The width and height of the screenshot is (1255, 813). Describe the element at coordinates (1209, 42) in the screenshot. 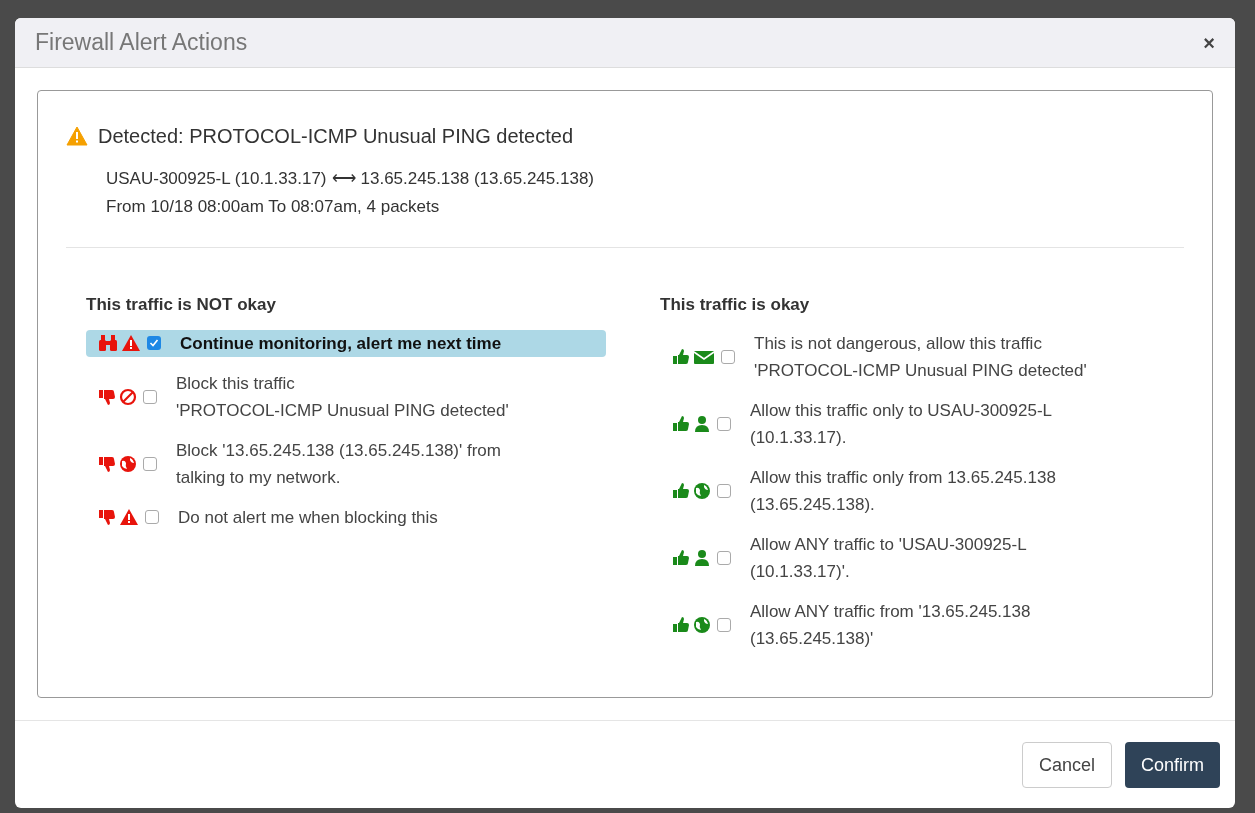

I see `close-button: ×` at that location.